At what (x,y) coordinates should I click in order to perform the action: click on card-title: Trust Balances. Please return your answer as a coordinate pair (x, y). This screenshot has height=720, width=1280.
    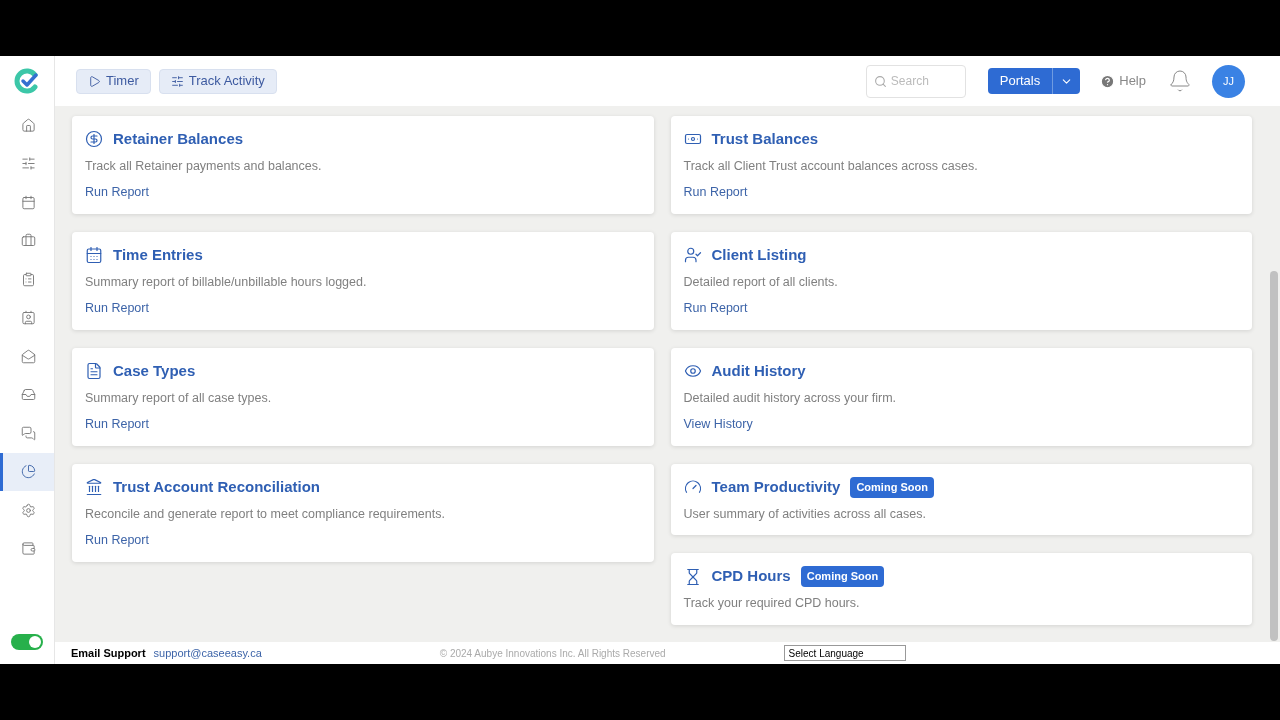
    Looking at the image, I should click on (765, 139).